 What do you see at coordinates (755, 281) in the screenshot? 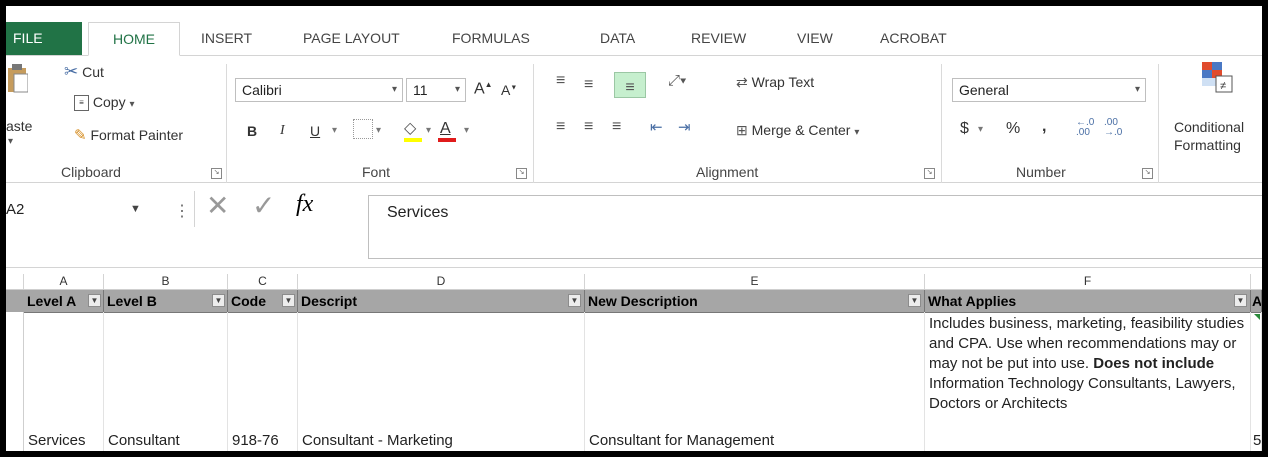
I see `column-header-e: E` at bounding box center [755, 281].